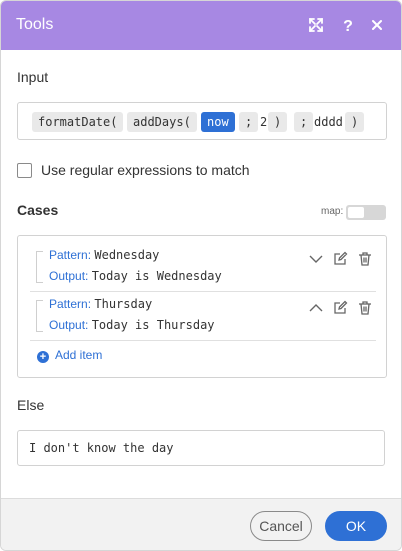  I want to click on case-output: Output: Today is Wednesday, so click(135, 276).